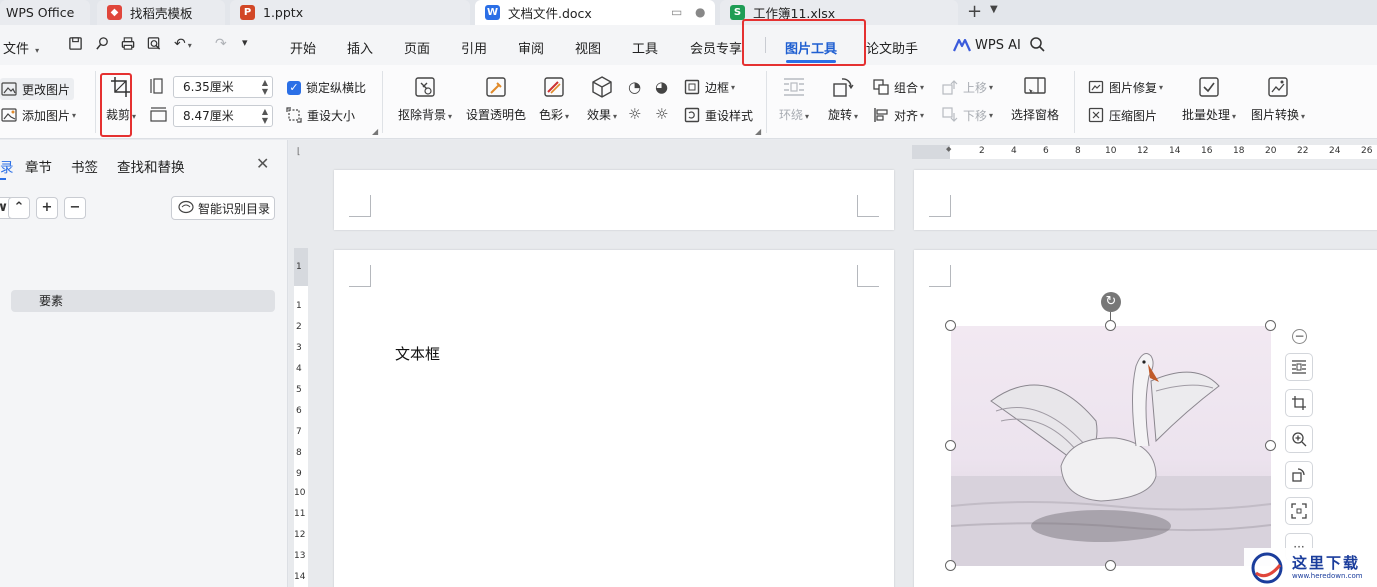  Describe the element at coordinates (1270, 445) in the screenshot. I see `resize-handle-right` at that location.